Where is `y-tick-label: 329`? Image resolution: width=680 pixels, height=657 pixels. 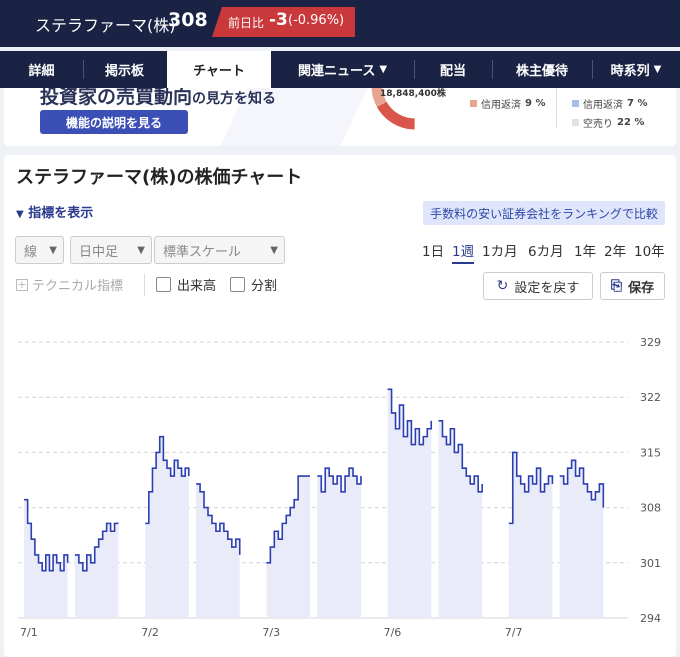 y-tick-label: 329 is located at coordinates (650, 342).